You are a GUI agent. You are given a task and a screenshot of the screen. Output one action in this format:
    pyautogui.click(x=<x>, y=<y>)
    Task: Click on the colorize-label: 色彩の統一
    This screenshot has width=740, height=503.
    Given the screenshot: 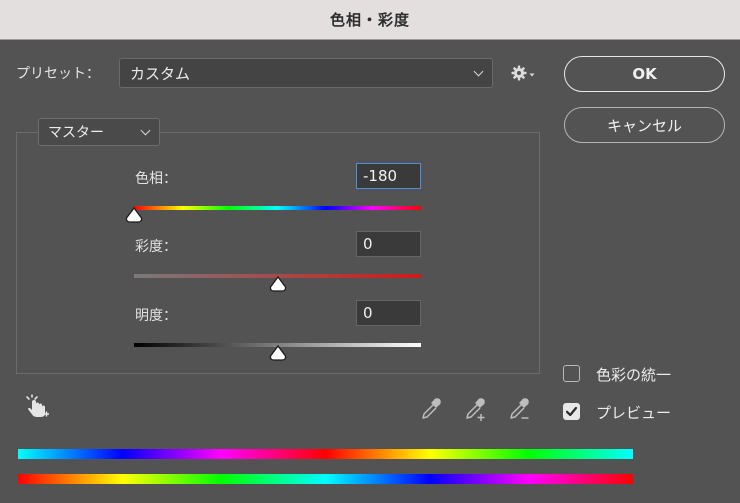 What is the action you would take?
    pyautogui.click(x=634, y=375)
    